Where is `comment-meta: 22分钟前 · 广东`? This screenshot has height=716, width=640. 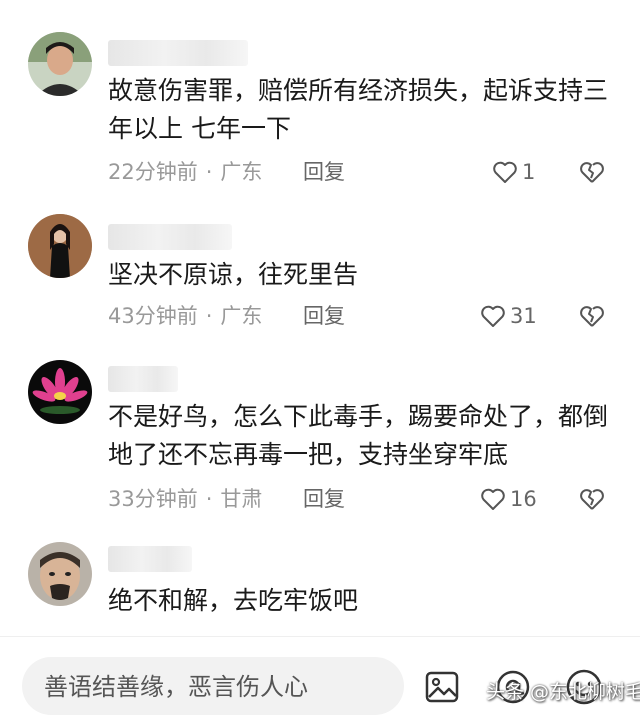
comment-meta: 22分钟前 · 广东 is located at coordinates (185, 172).